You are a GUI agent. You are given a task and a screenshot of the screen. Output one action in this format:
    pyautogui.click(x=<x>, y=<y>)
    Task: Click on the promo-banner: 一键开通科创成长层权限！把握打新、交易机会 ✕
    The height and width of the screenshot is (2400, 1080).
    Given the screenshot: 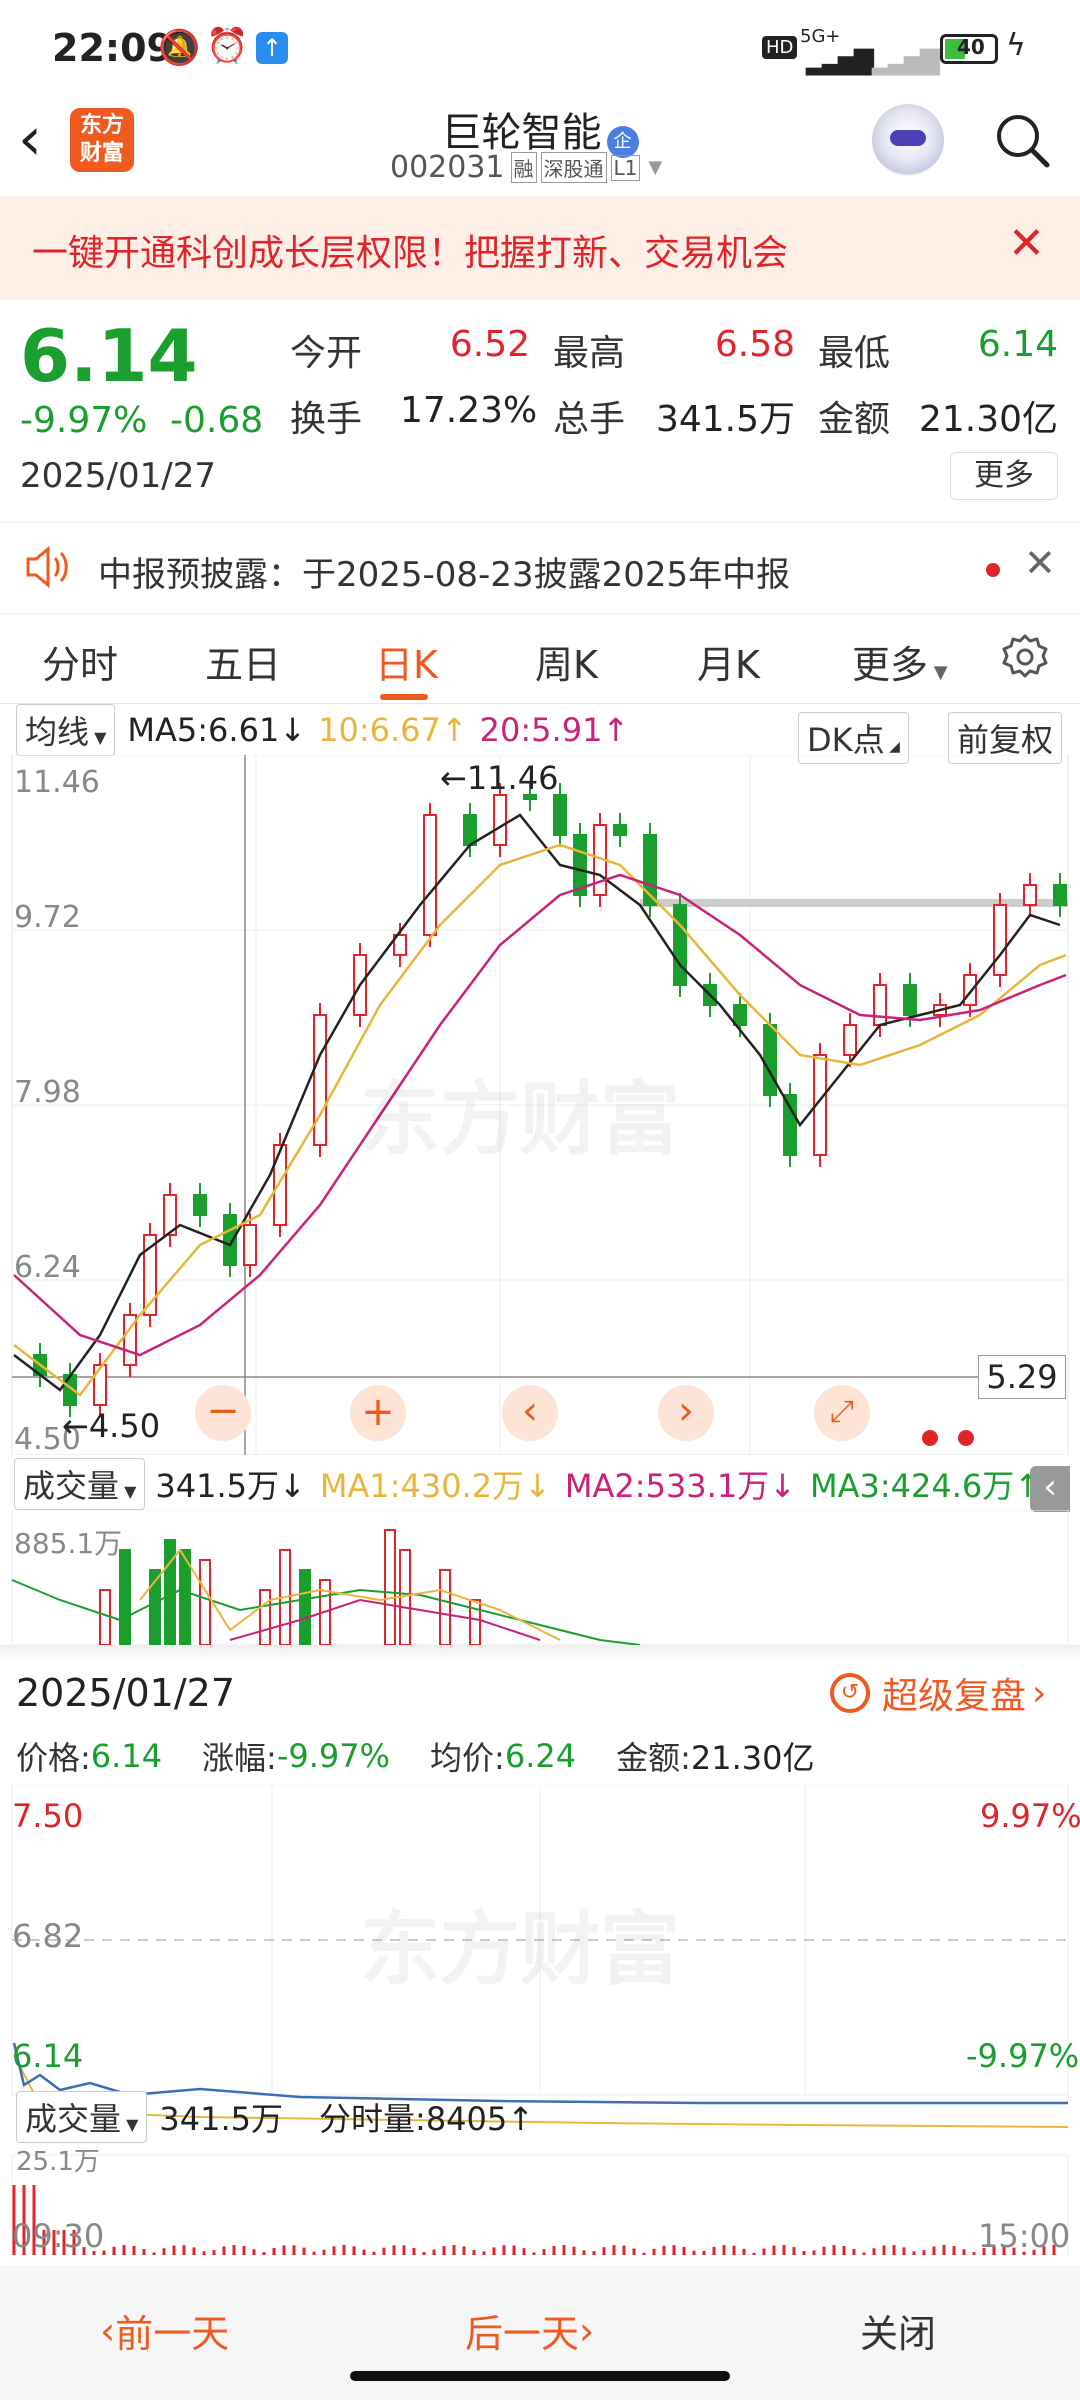 What is the action you would take?
    pyautogui.click(x=540, y=248)
    